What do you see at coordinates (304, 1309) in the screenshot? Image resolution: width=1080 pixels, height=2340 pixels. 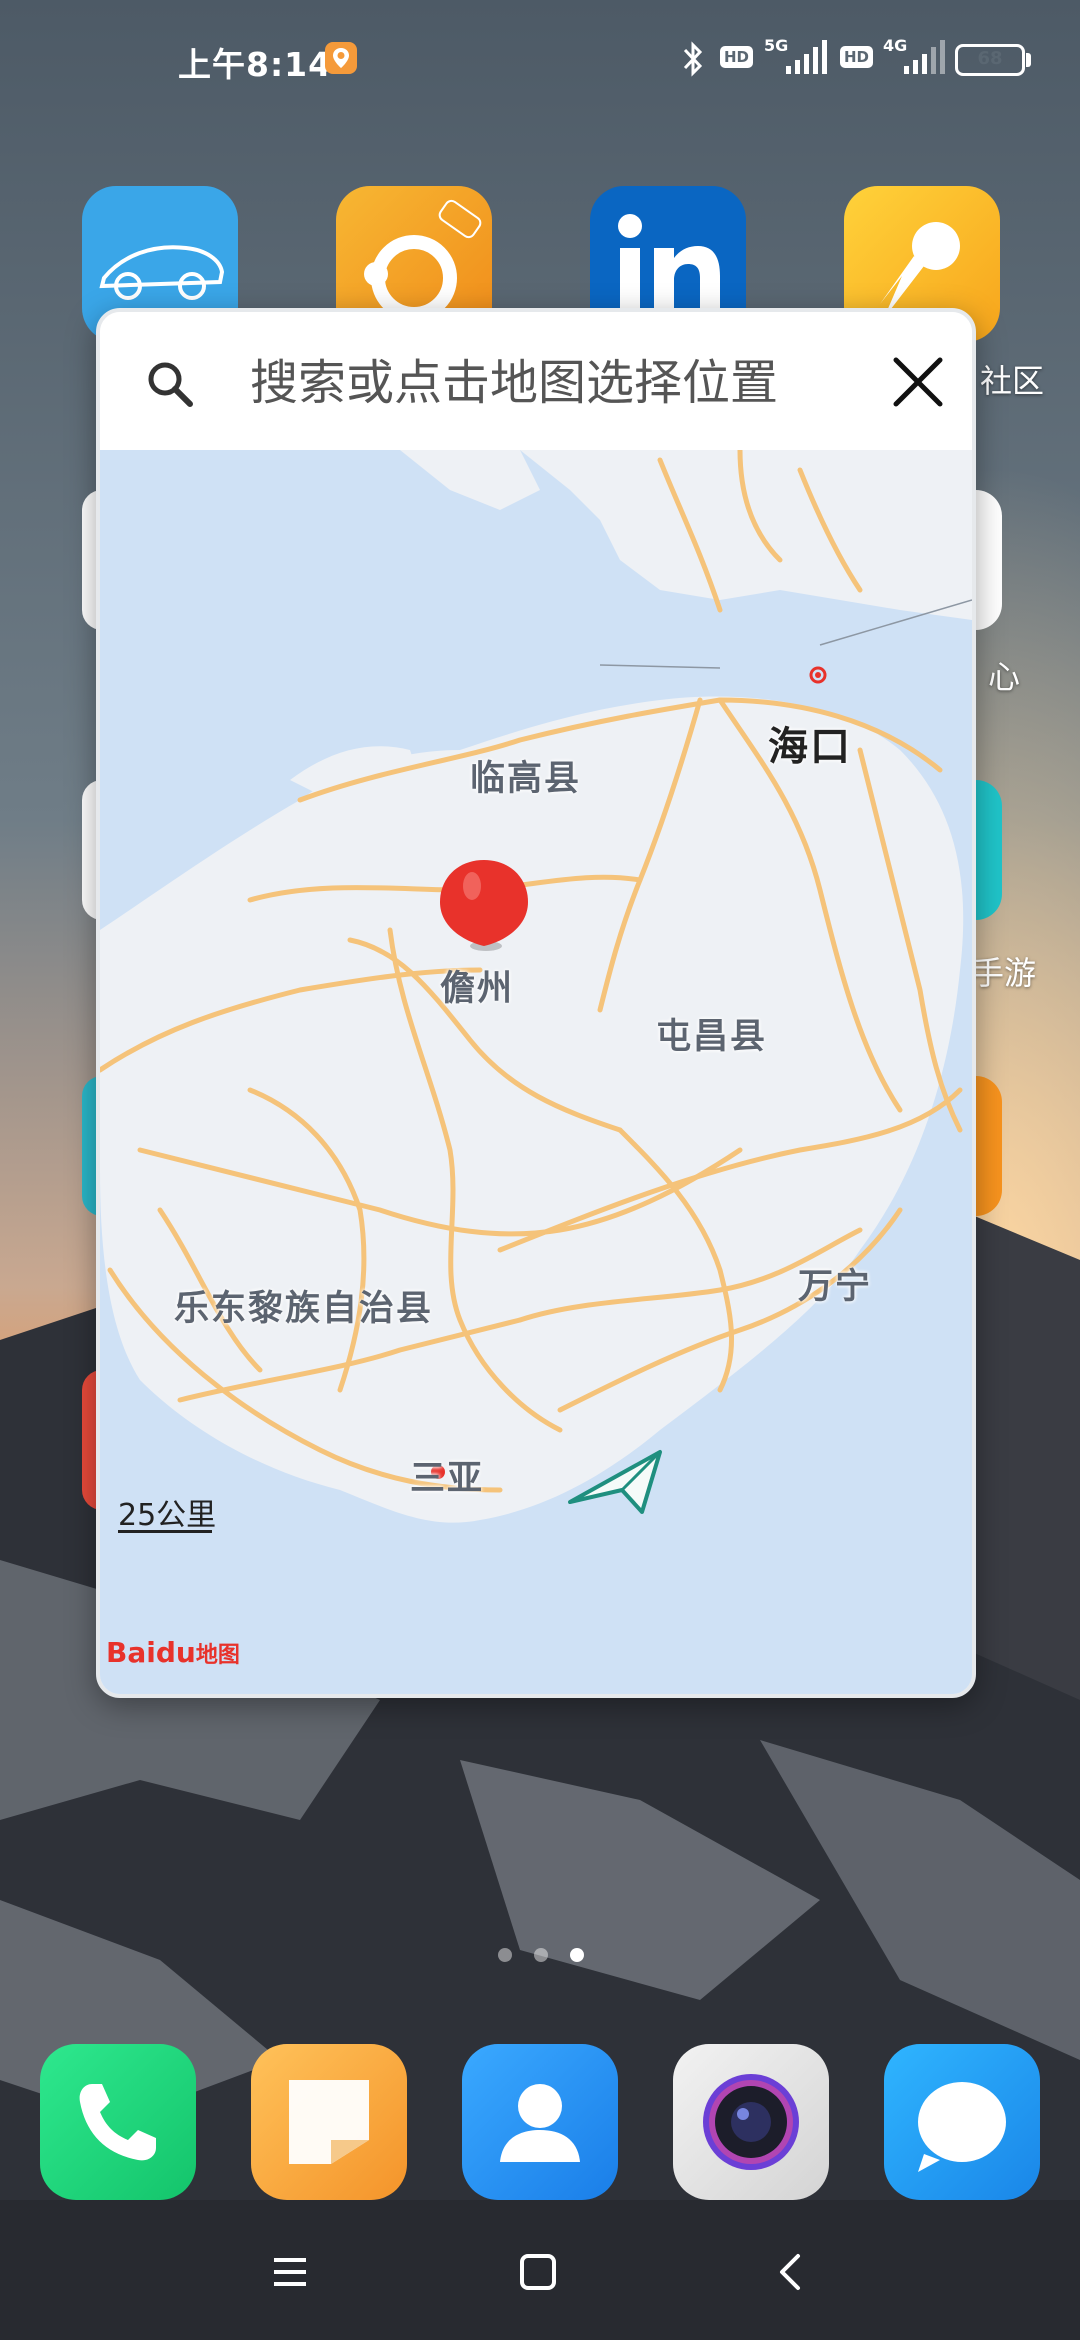 I see `city-label-ledong: 乐东黎族自治县` at bounding box center [304, 1309].